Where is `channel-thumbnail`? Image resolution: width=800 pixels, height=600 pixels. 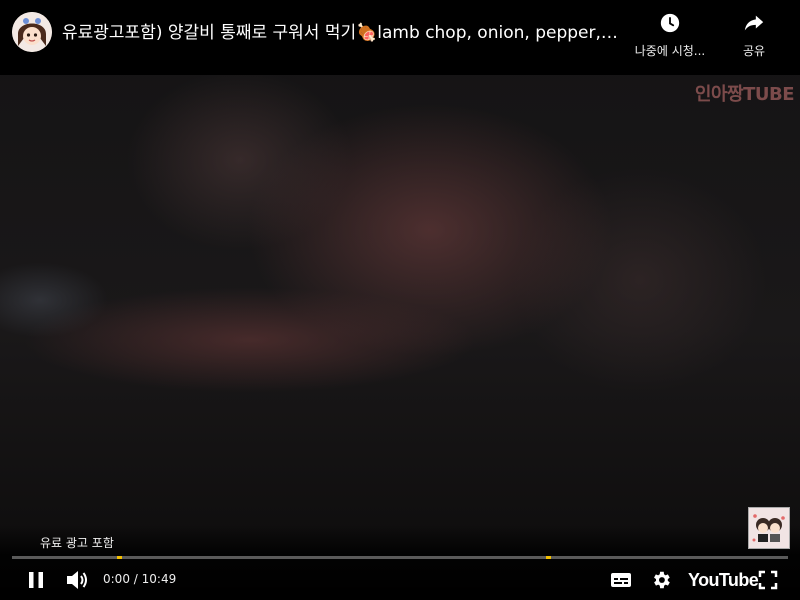 channel-thumbnail is located at coordinates (769, 528).